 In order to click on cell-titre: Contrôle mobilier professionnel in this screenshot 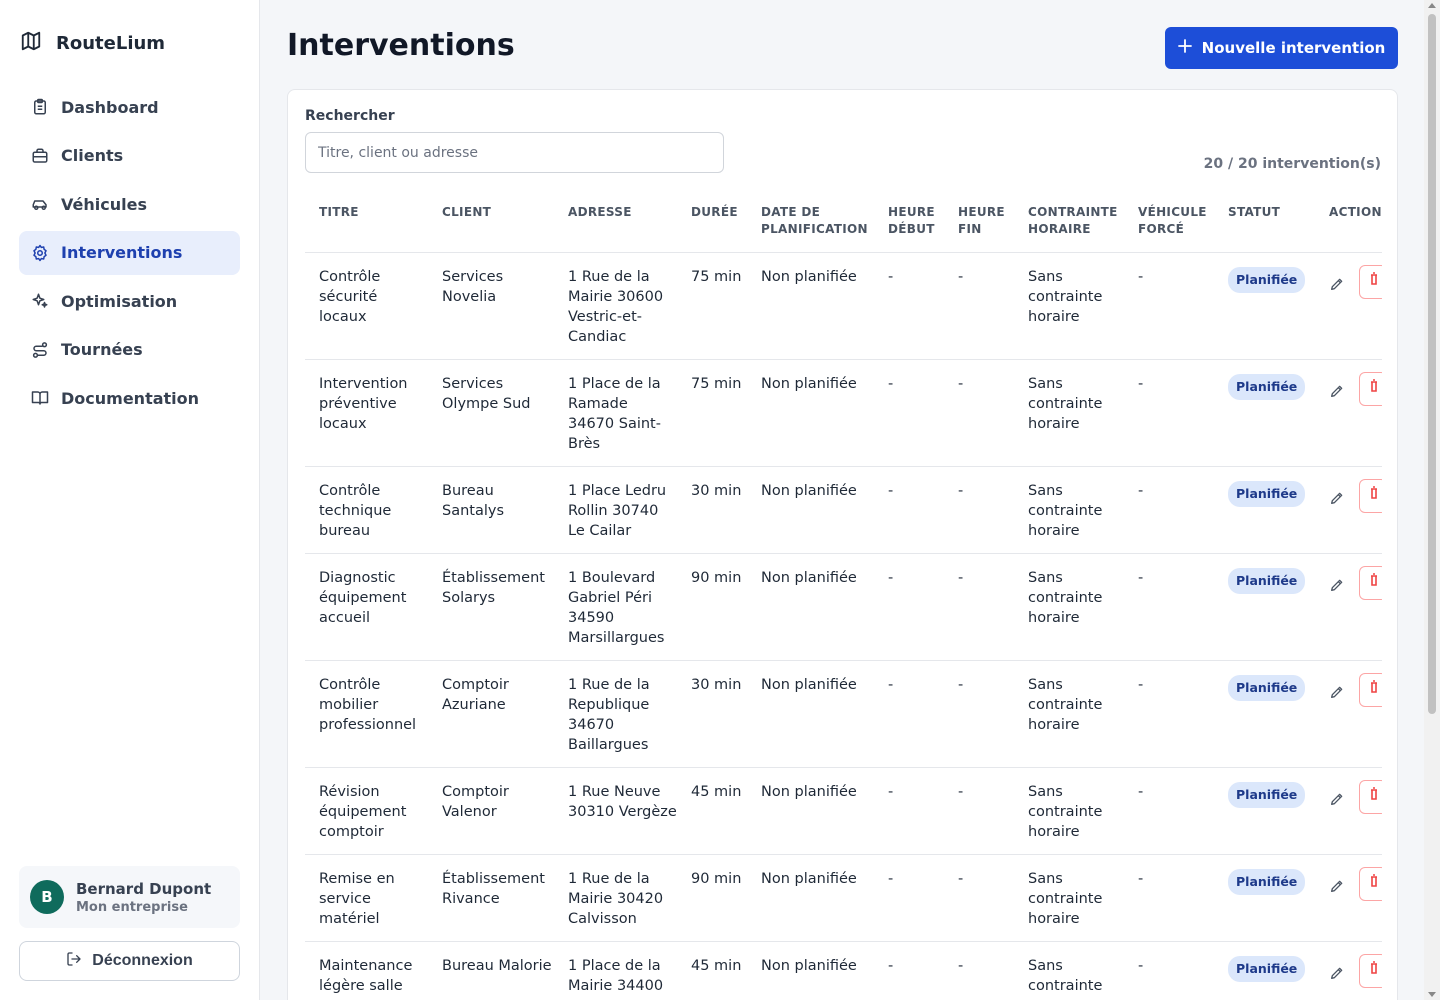, I will do `click(366, 714)`.